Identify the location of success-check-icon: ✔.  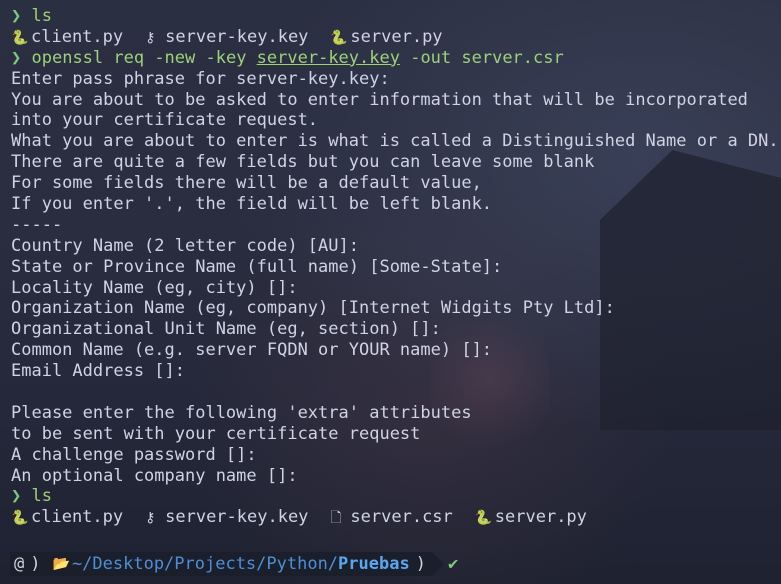
(453, 564).